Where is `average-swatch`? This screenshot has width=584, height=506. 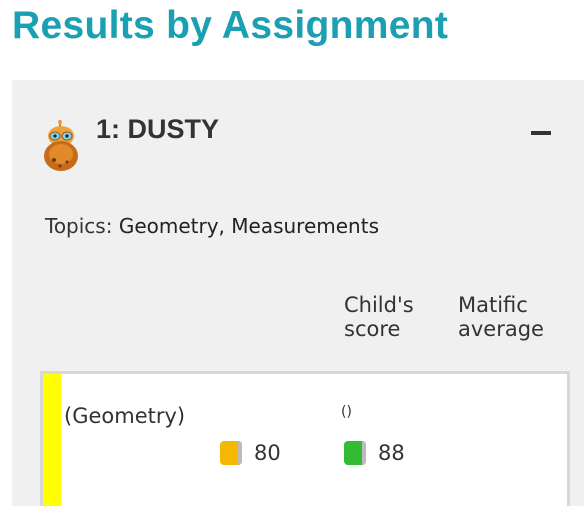 average-swatch is located at coordinates (355, 453).